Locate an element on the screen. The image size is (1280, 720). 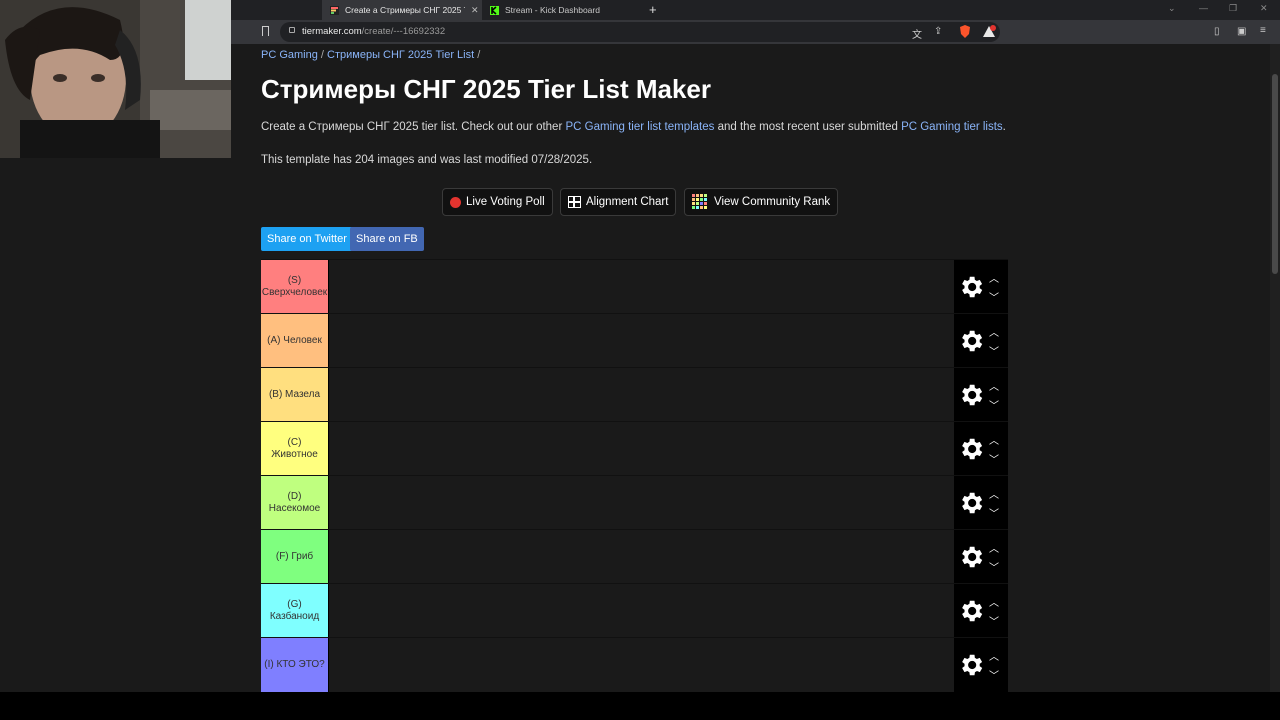
tier-grid-icon is located at coordinates (700, 202).